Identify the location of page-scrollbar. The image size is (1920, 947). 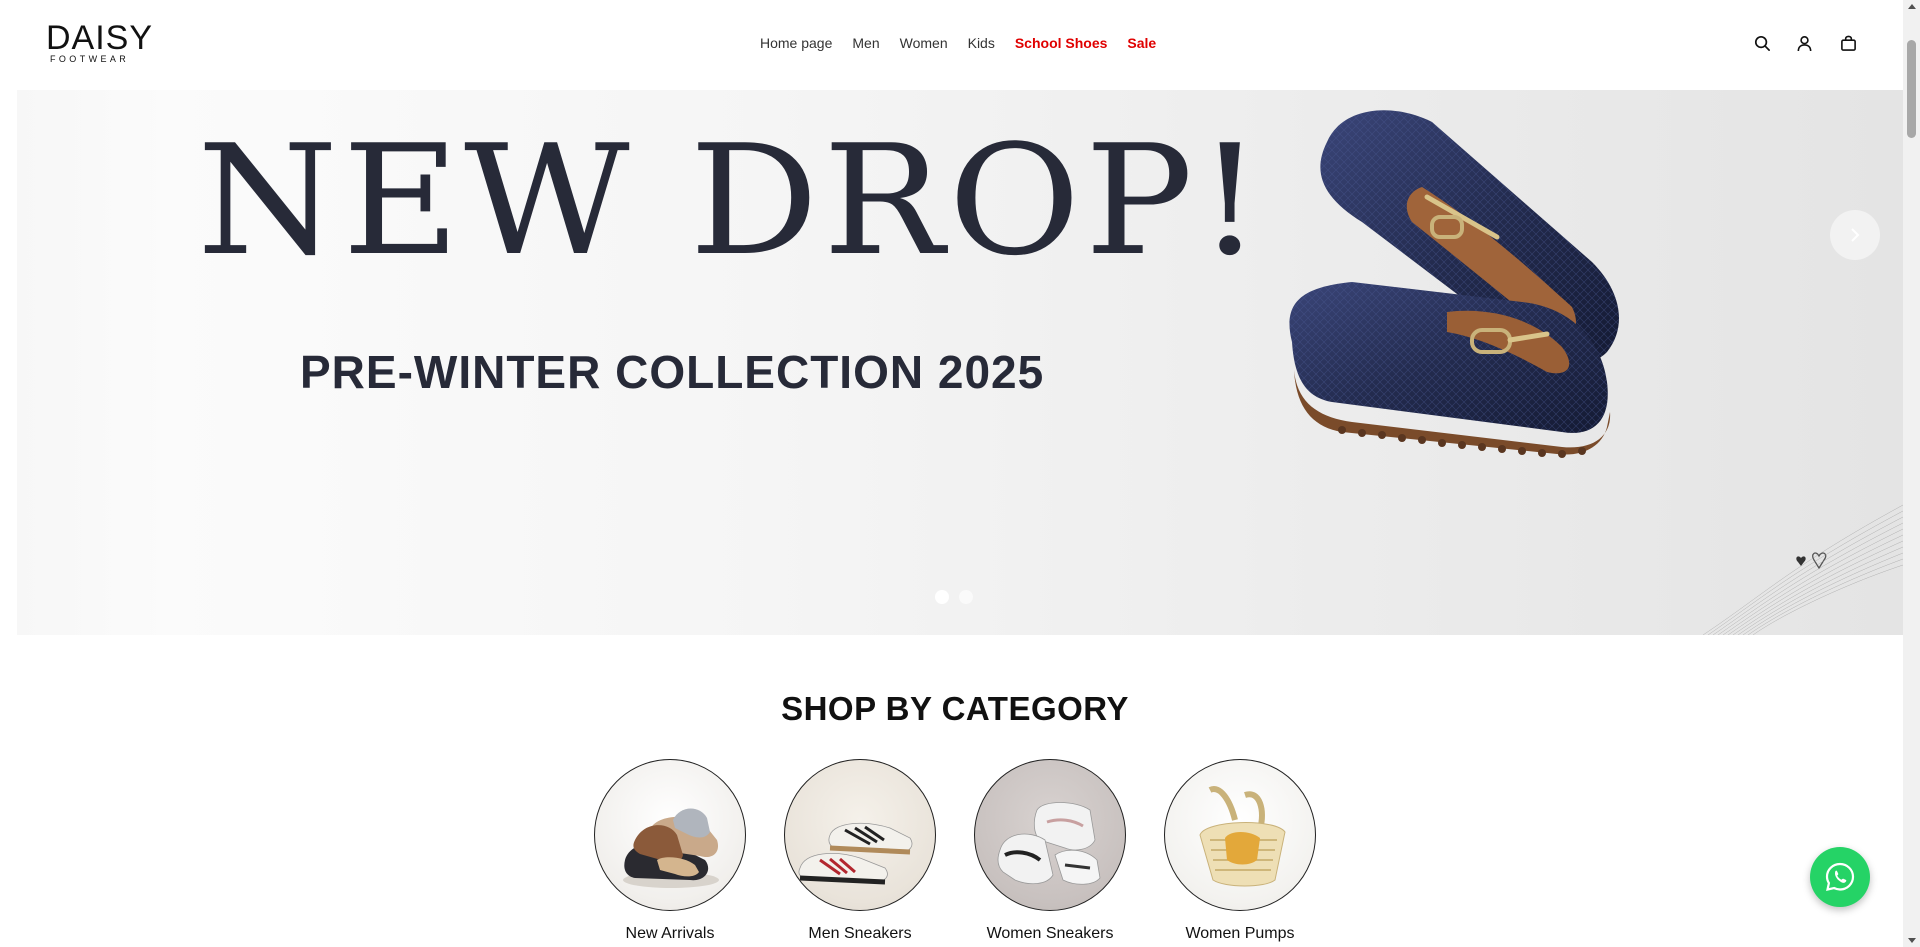
(1911, 473).